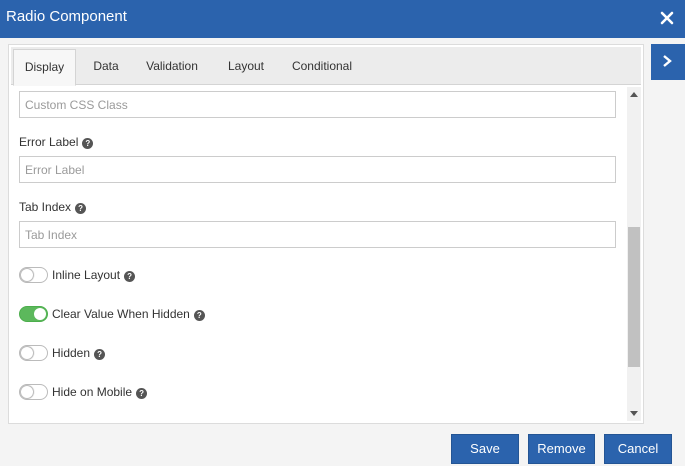 The height and width of the screenshot is (466, 685). Describe the element at coordinates (634, 297) in the screenshot. I see `scroll-thumb` at that location.